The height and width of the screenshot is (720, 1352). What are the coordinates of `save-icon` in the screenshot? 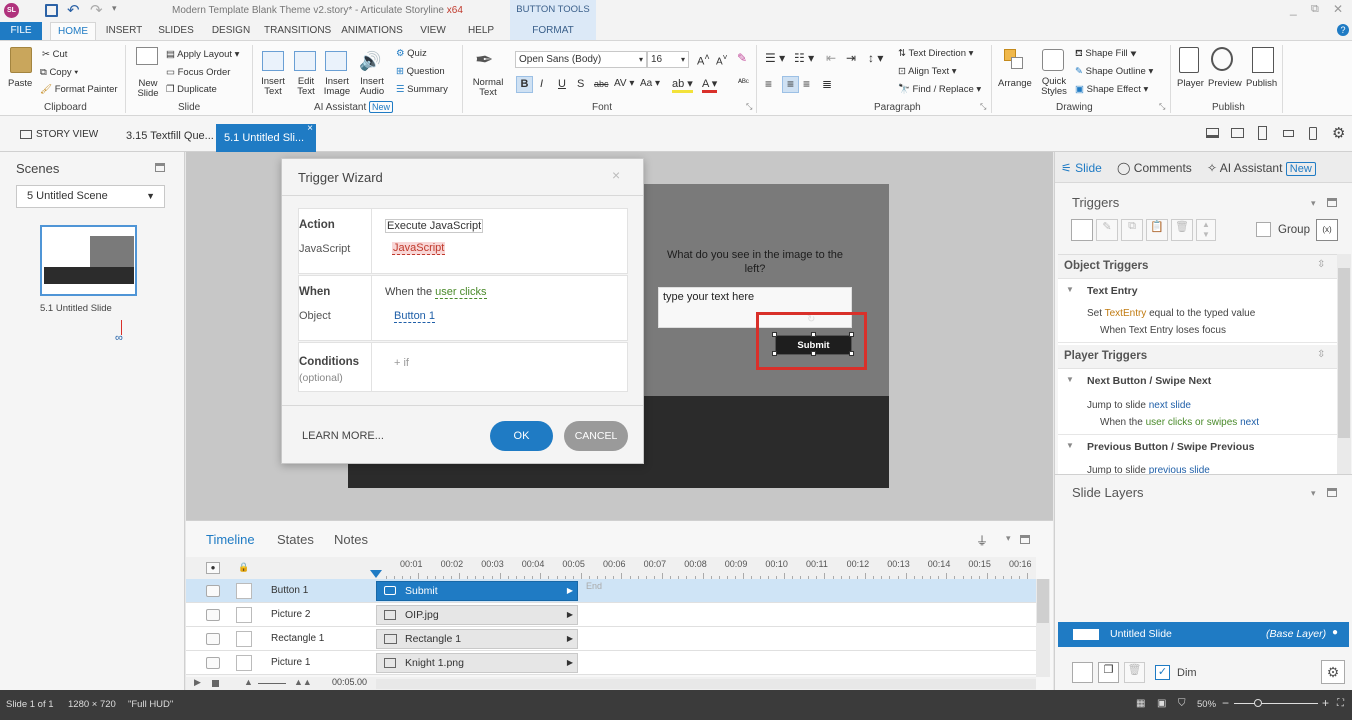 It's located at (51, 10).